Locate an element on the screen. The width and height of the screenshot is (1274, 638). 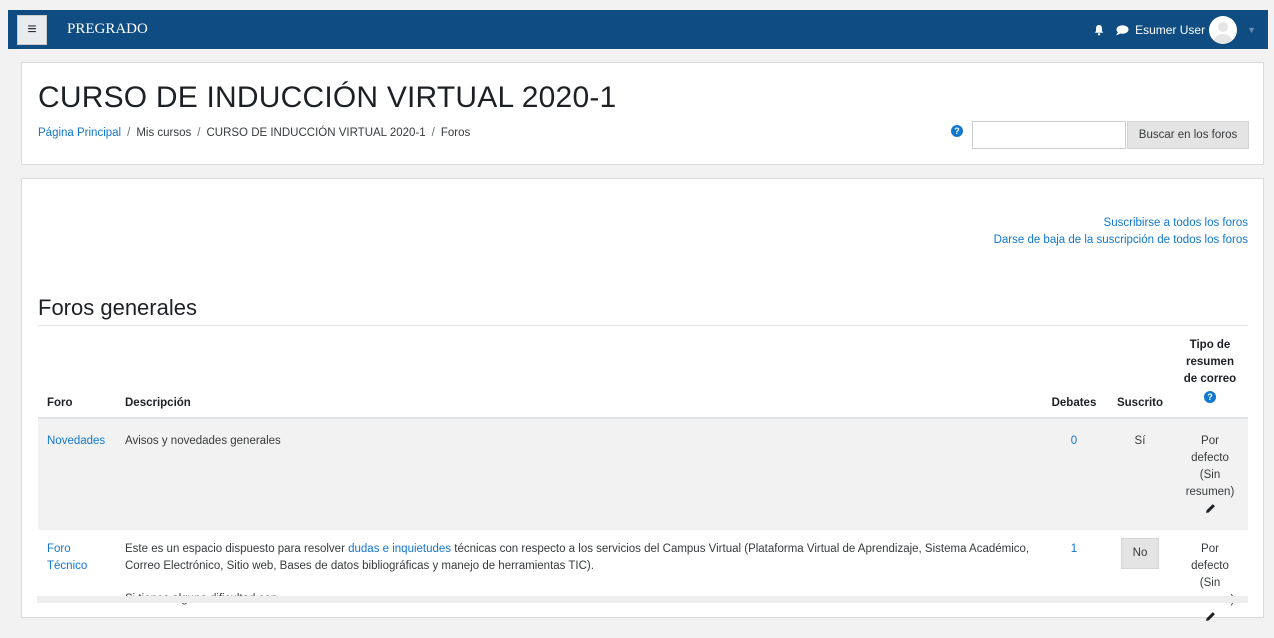
forum-description: Avisos y novedades generales is located at coordinates (203, 441).